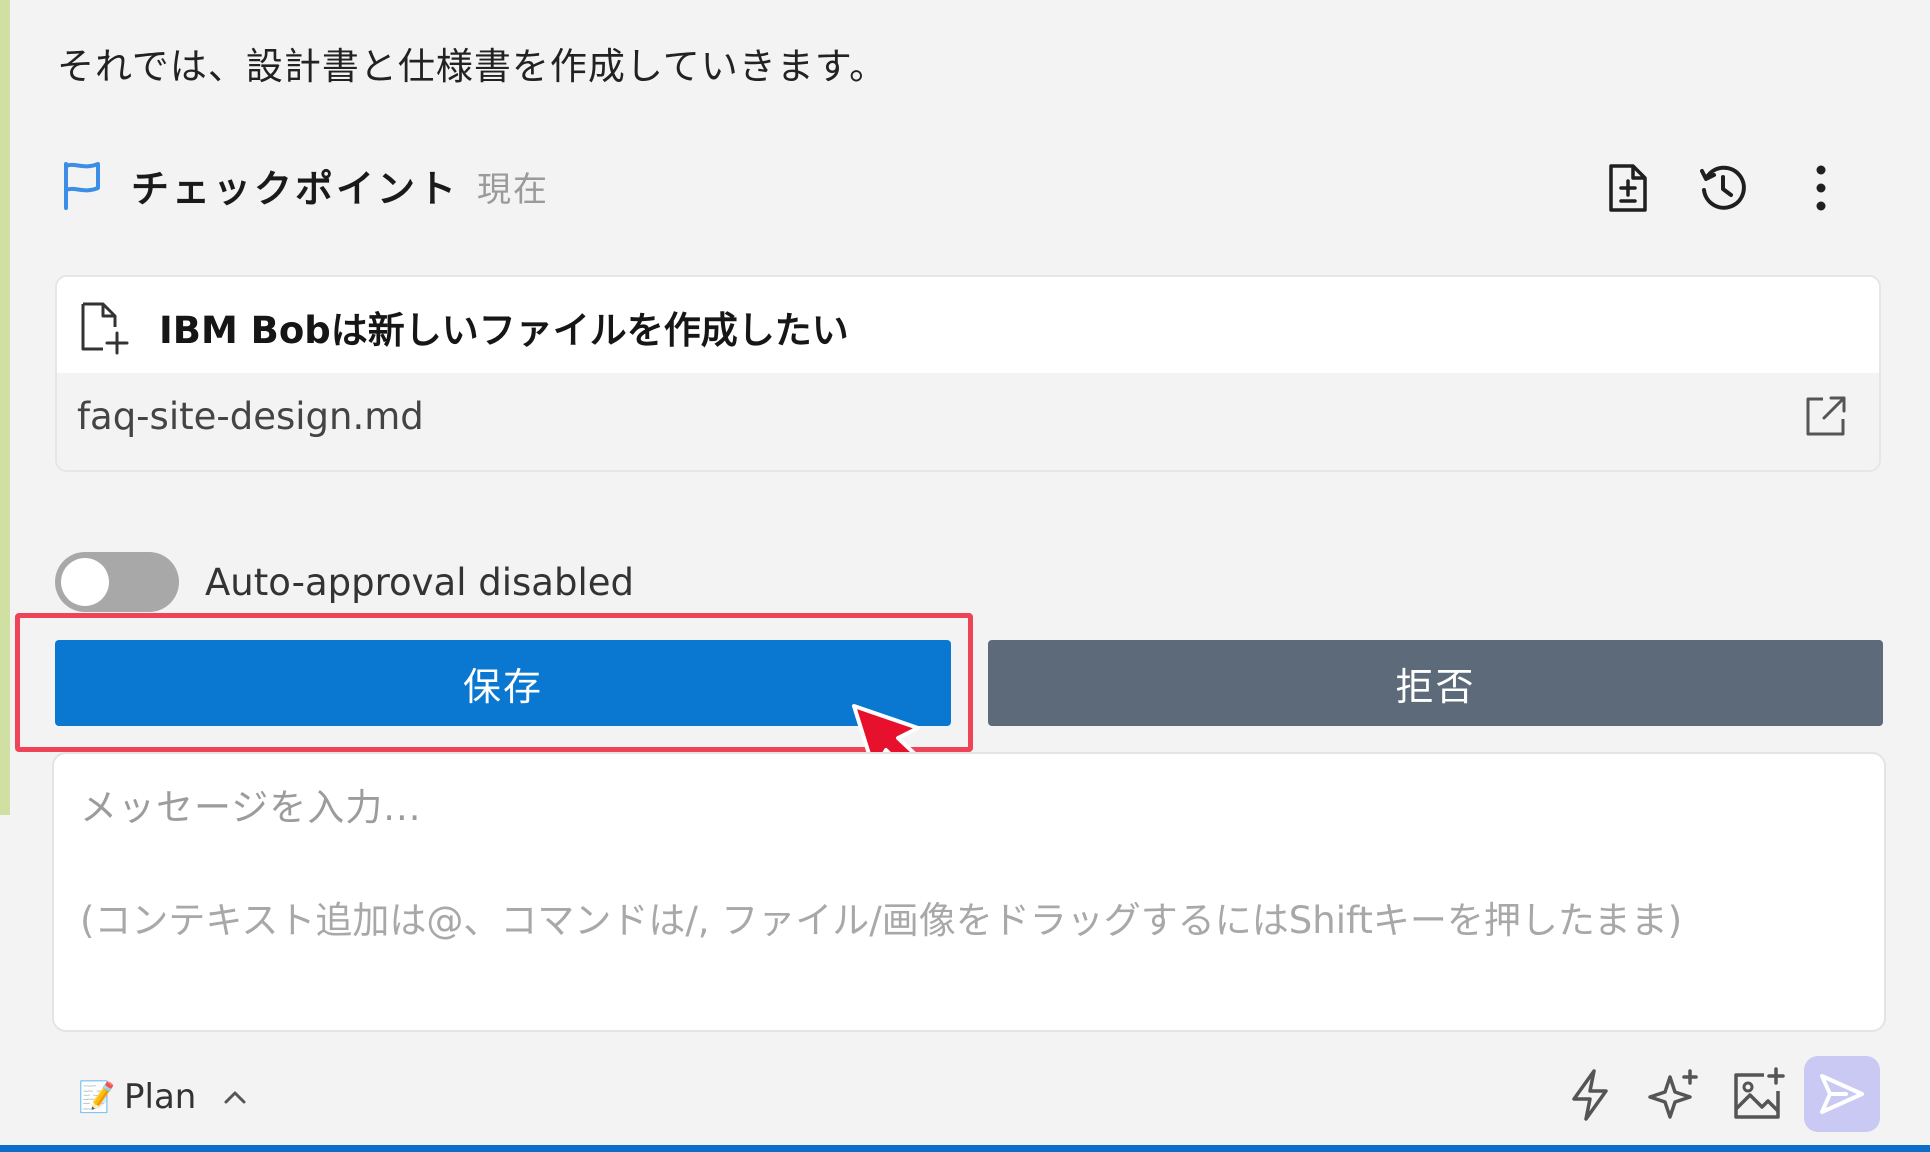  I want to click on chevron-up-icon, so click(235, 1097).